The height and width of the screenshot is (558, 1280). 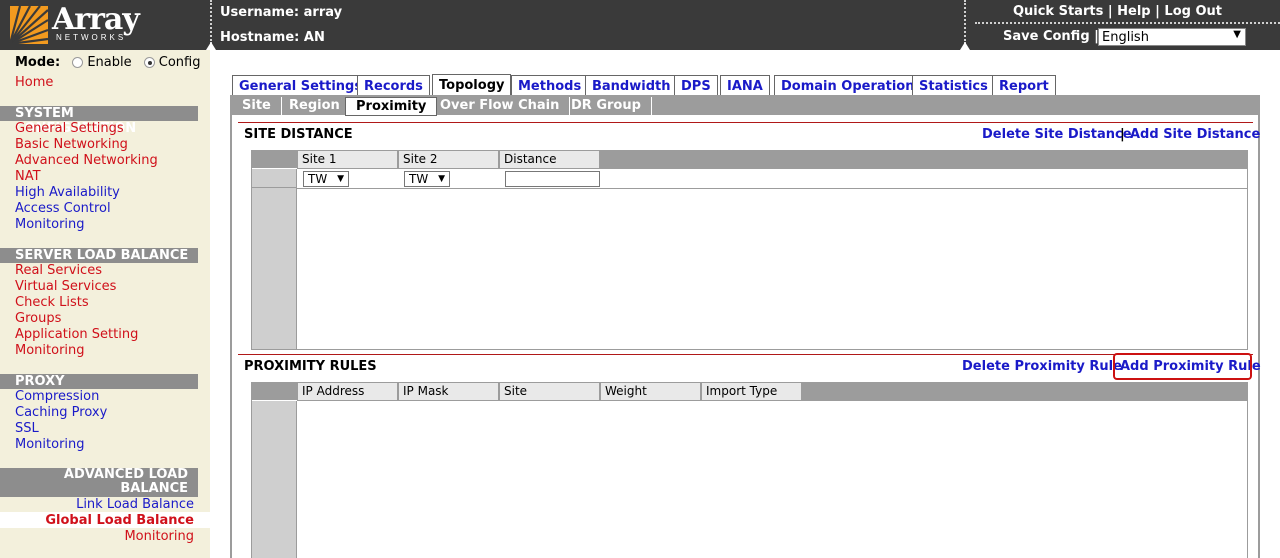 What do you see at coordinates (301, 85) in the screenshot?
I see `tab-general-settings: General Settings` at bounding box center [301, 85].